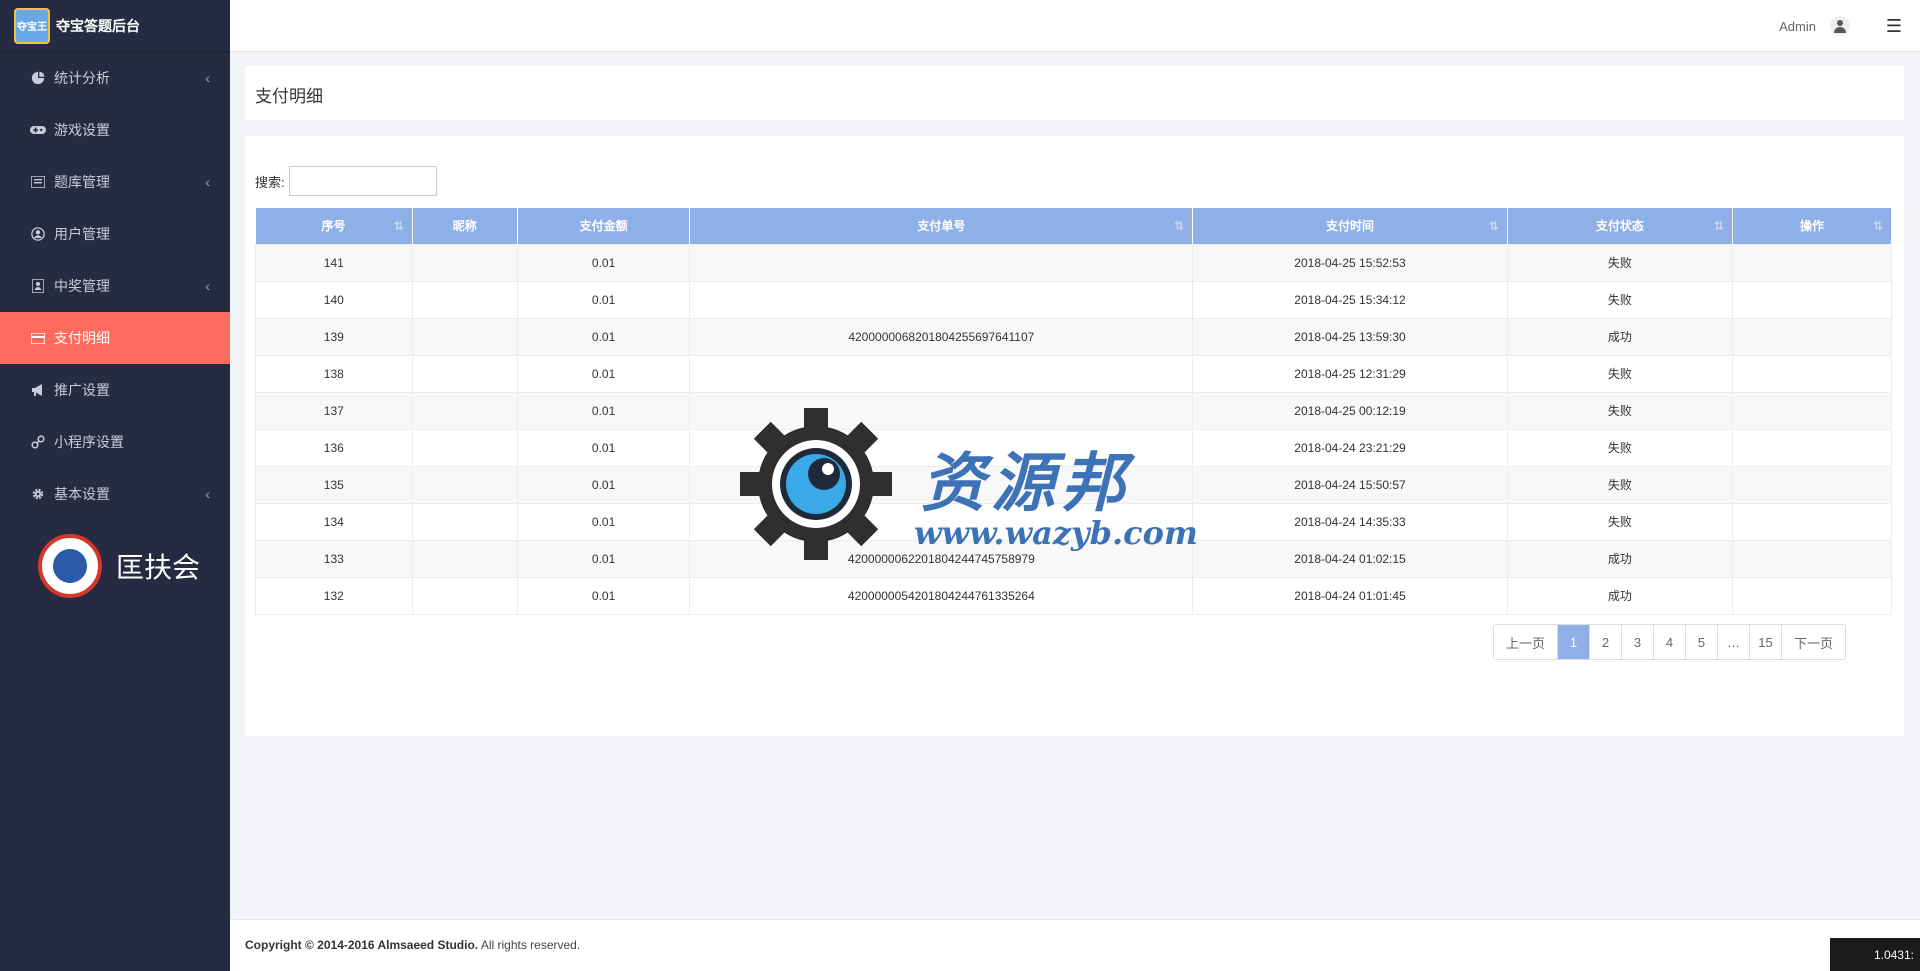  Describe the element at coordinates (334, 410) in the screenshot. I see `table-cell: 137` at that location.